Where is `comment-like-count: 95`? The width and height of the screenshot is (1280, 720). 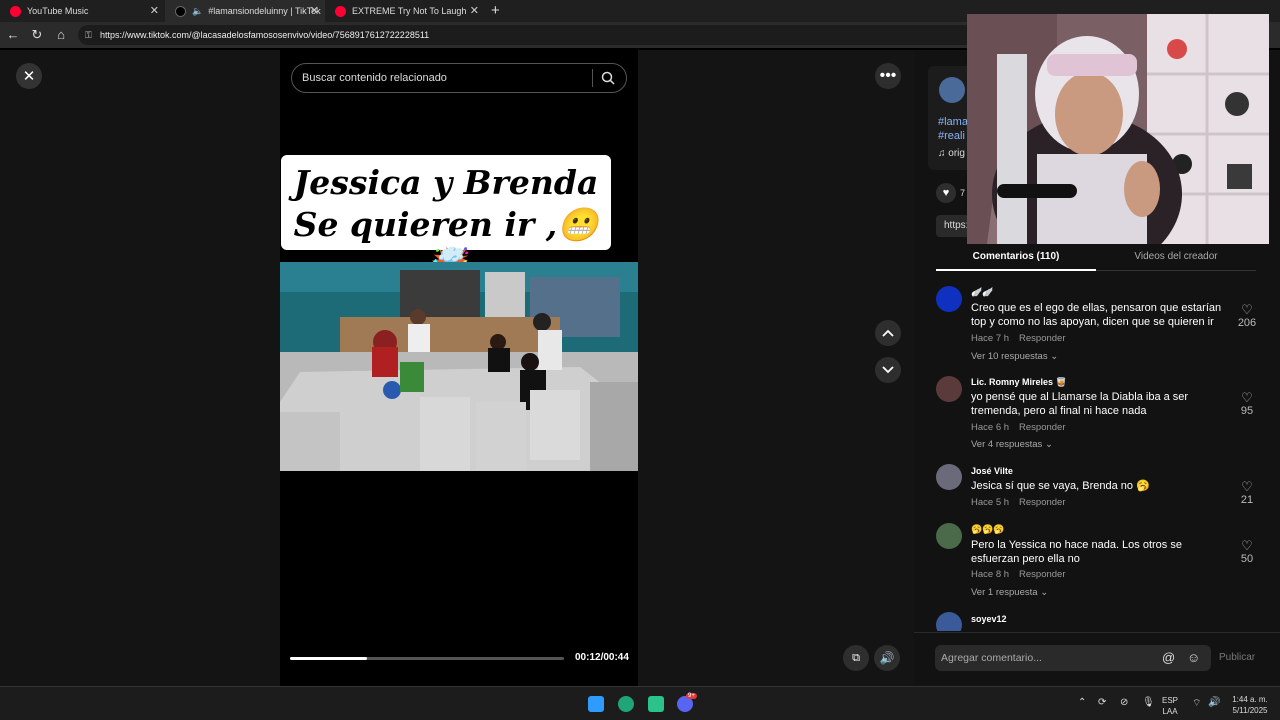
comment-like-count: 95 is located at coordinates (1247, 411).